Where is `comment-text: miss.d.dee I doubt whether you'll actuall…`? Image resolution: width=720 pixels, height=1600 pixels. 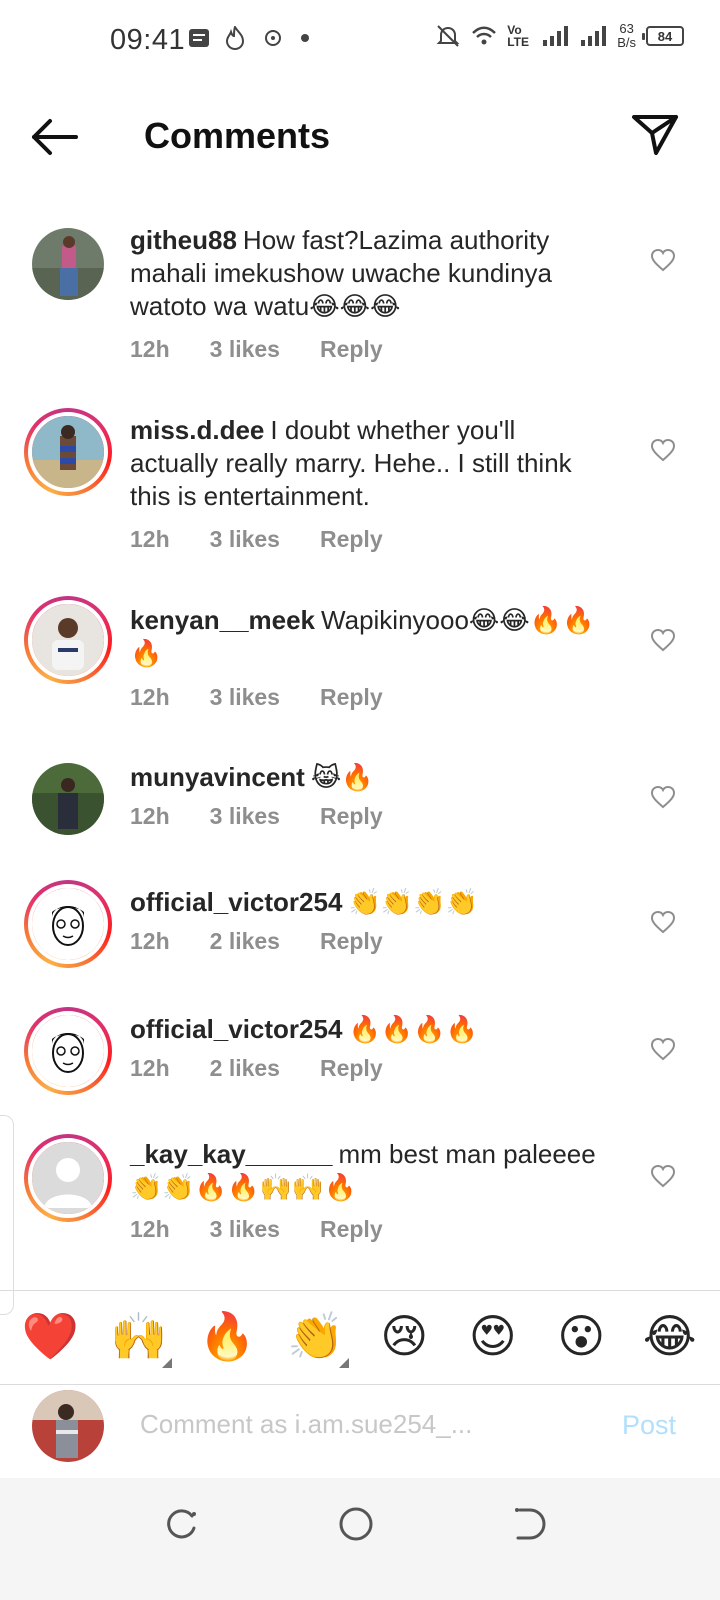
comment-text: miss.d.dee I doubt whether you'll actuall… is located at coordinates (370, 463).